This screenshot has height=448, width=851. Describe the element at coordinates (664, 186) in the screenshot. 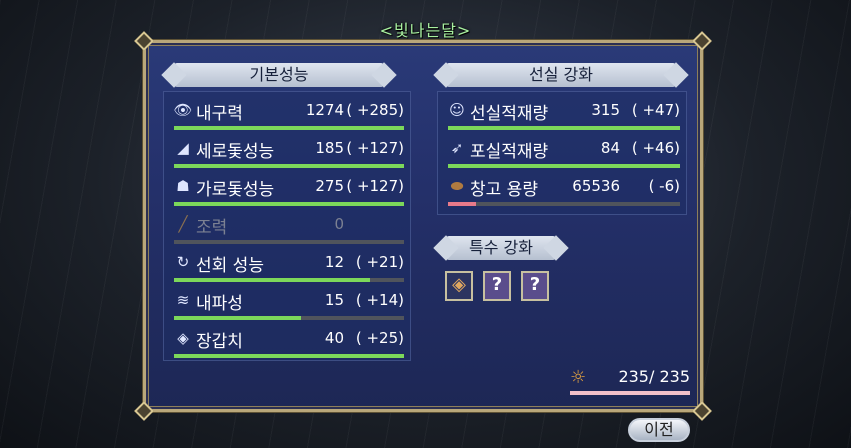

I see `stat-bonus: ( -6)` at that location.